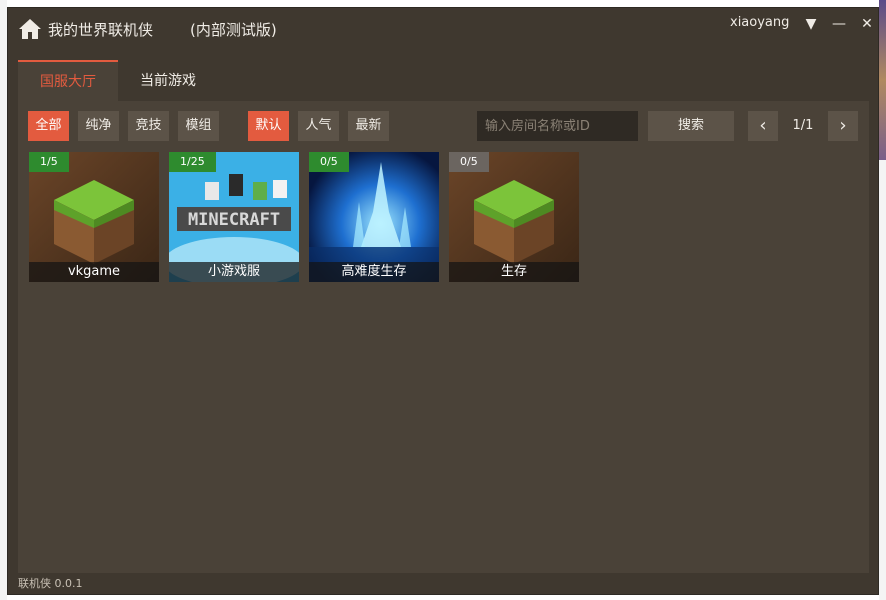 This screenshot has height=600, width=886. Describe the element at coordinates (843, 126) in the screenshot. I see `next-page-button: ›` at that location.